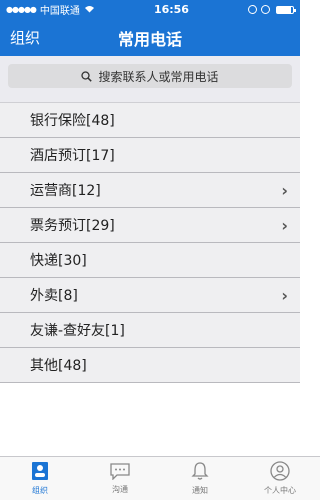 The image size is (320, 500). I want to click on list-item: 银行保险[48], so click(150, 120).